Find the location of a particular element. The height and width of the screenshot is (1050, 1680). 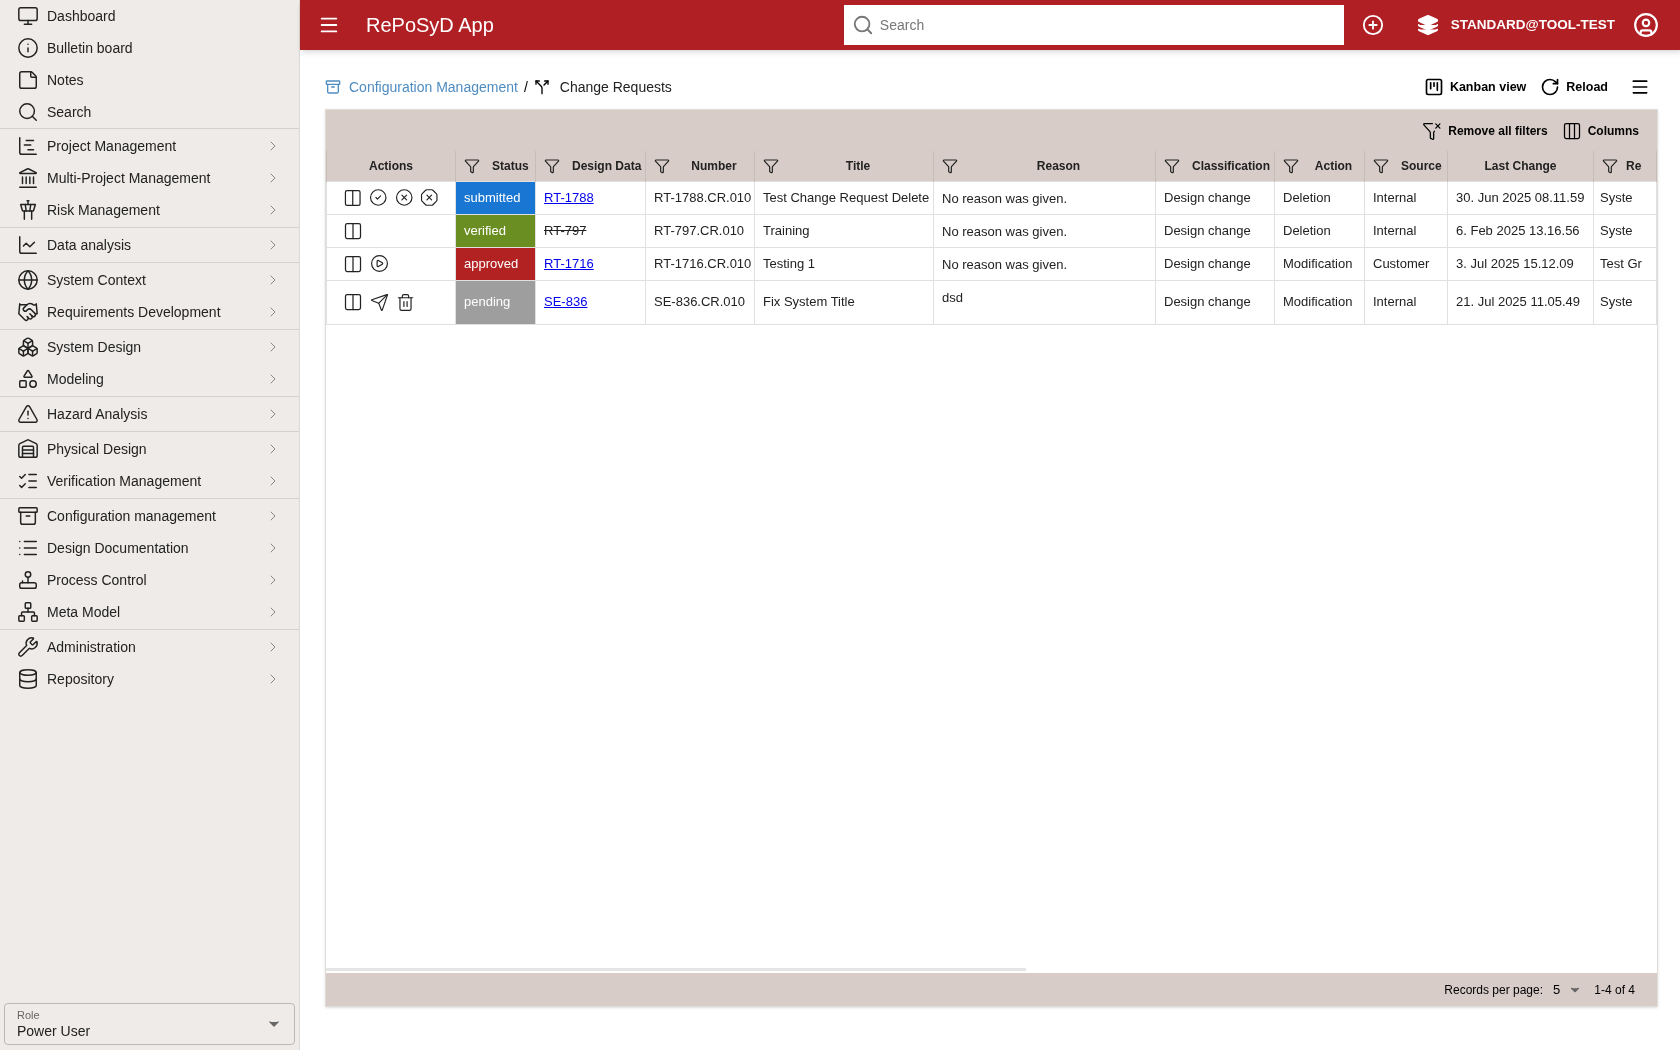

sidebar-item: Requirements Development is located at coordinates (149, 312).